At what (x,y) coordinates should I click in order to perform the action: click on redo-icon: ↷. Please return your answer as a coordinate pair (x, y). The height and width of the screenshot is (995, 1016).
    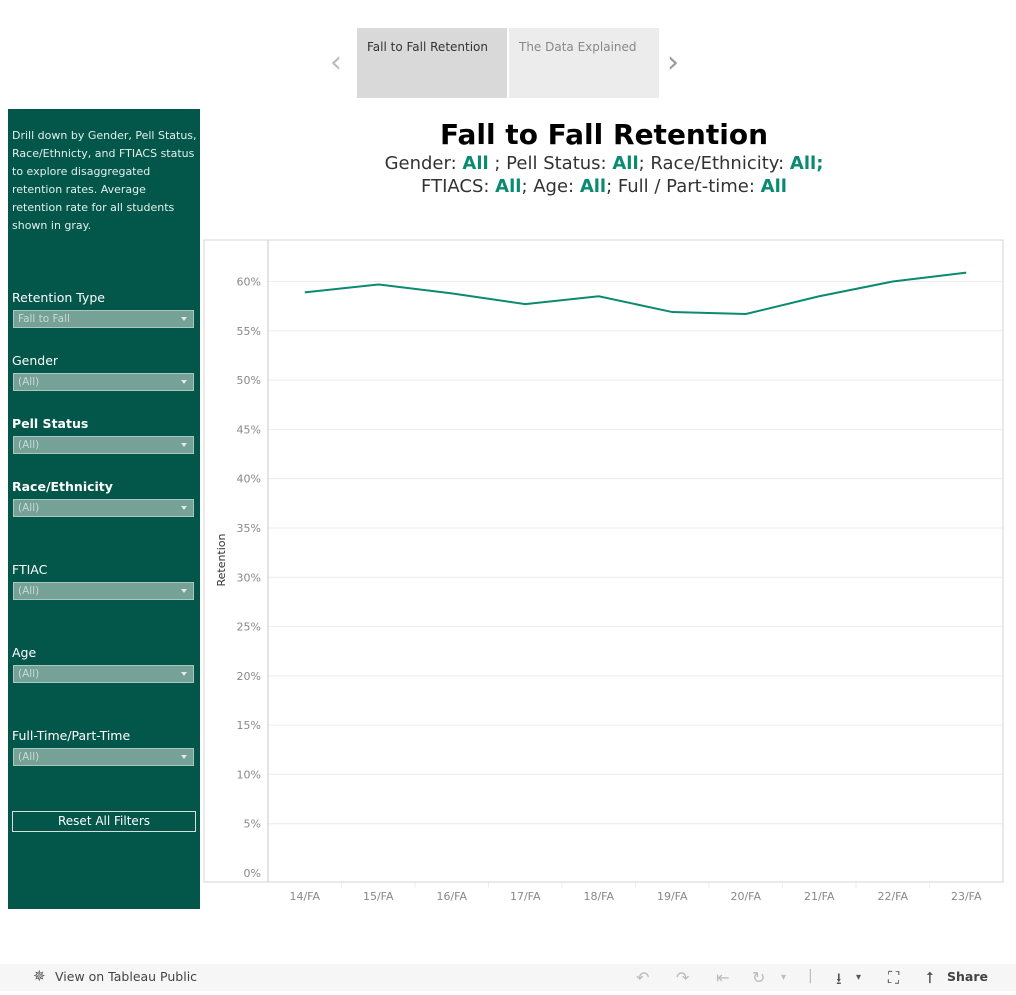
    Looking at the image, I should click on (682, 977).